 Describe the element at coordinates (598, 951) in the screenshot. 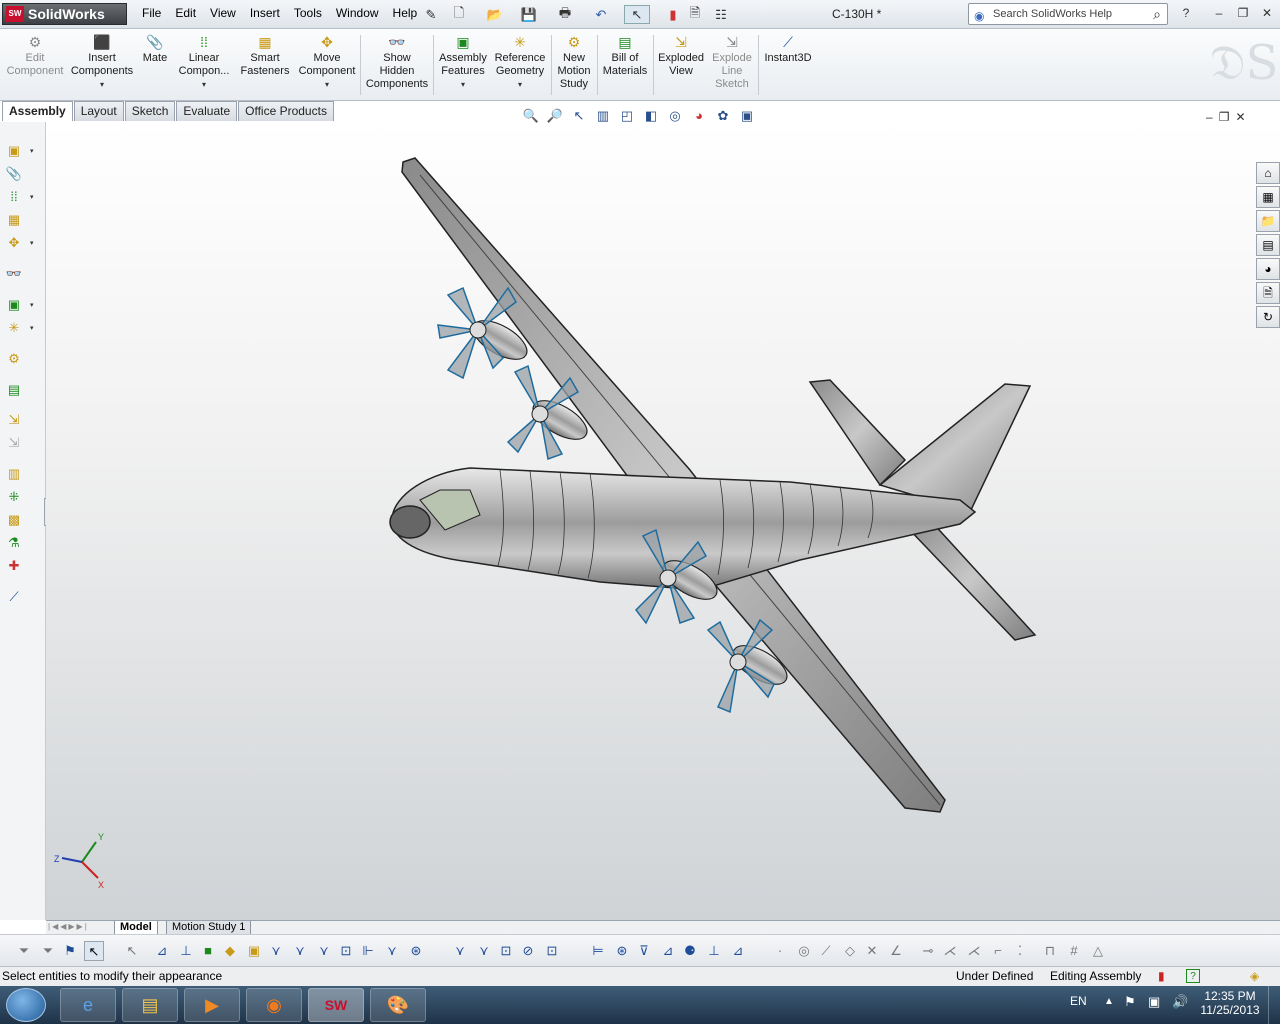

I see `filter-cosmetic-icon: ⊨` at that location.